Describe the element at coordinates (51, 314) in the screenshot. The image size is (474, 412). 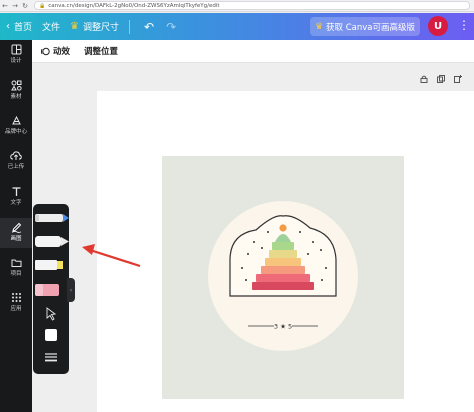
I see `select-pointer-icon` at that location.